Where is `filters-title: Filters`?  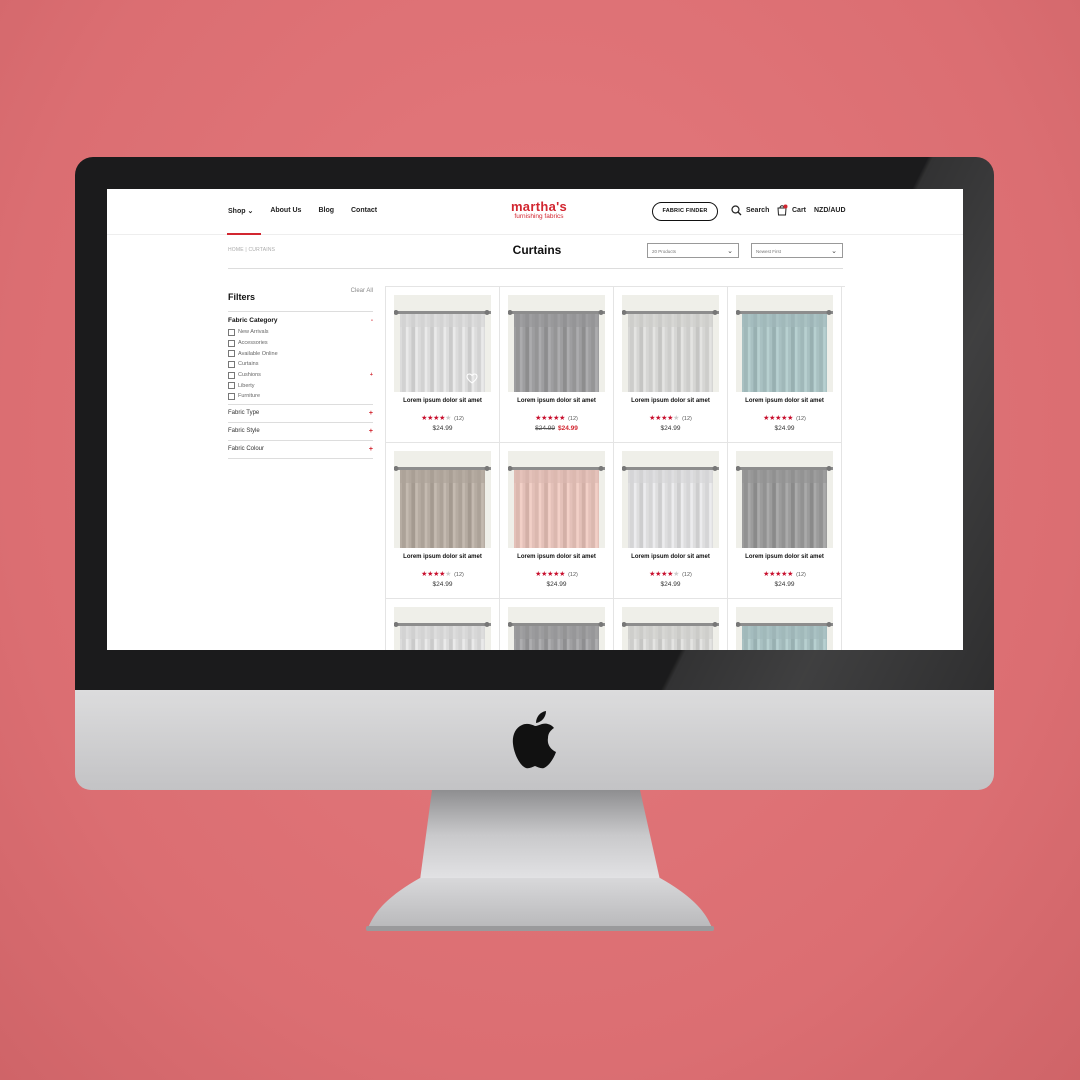 filters-title: Filters is located at coordinates (242, 297).